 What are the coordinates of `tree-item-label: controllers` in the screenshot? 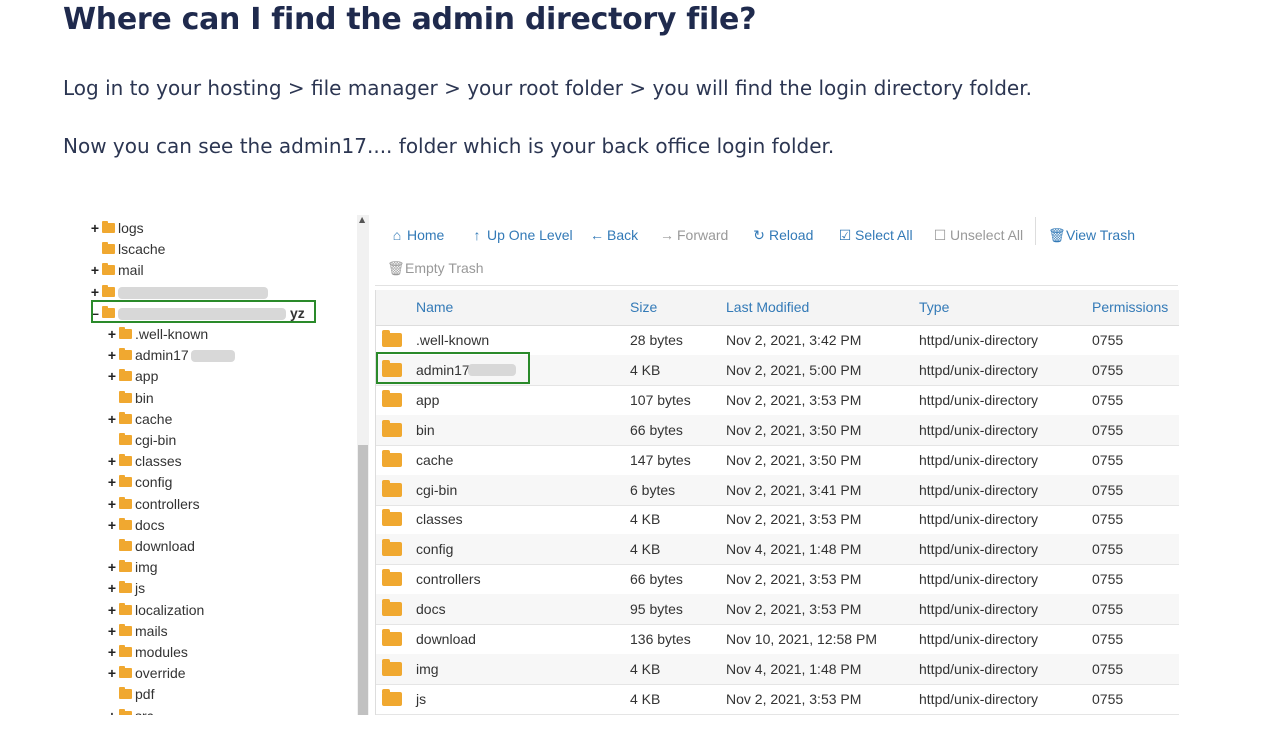 It's located at (167, 503).